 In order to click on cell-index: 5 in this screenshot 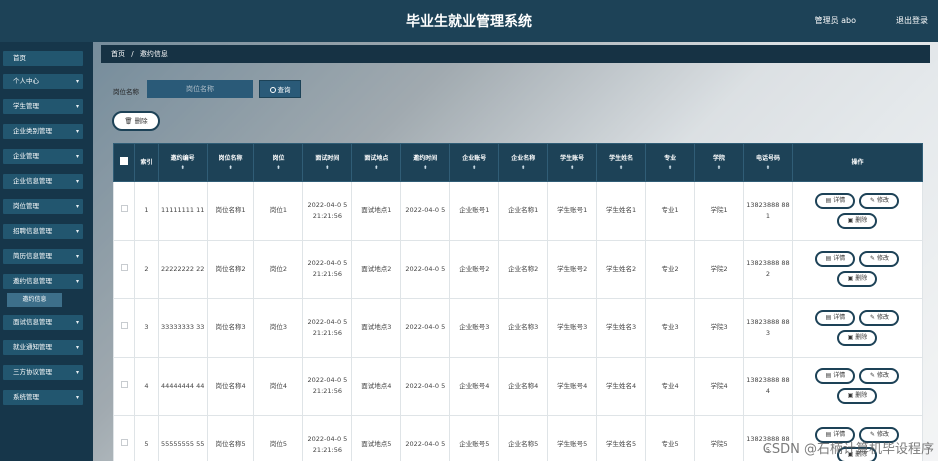, I will do `click(146, 438)`.